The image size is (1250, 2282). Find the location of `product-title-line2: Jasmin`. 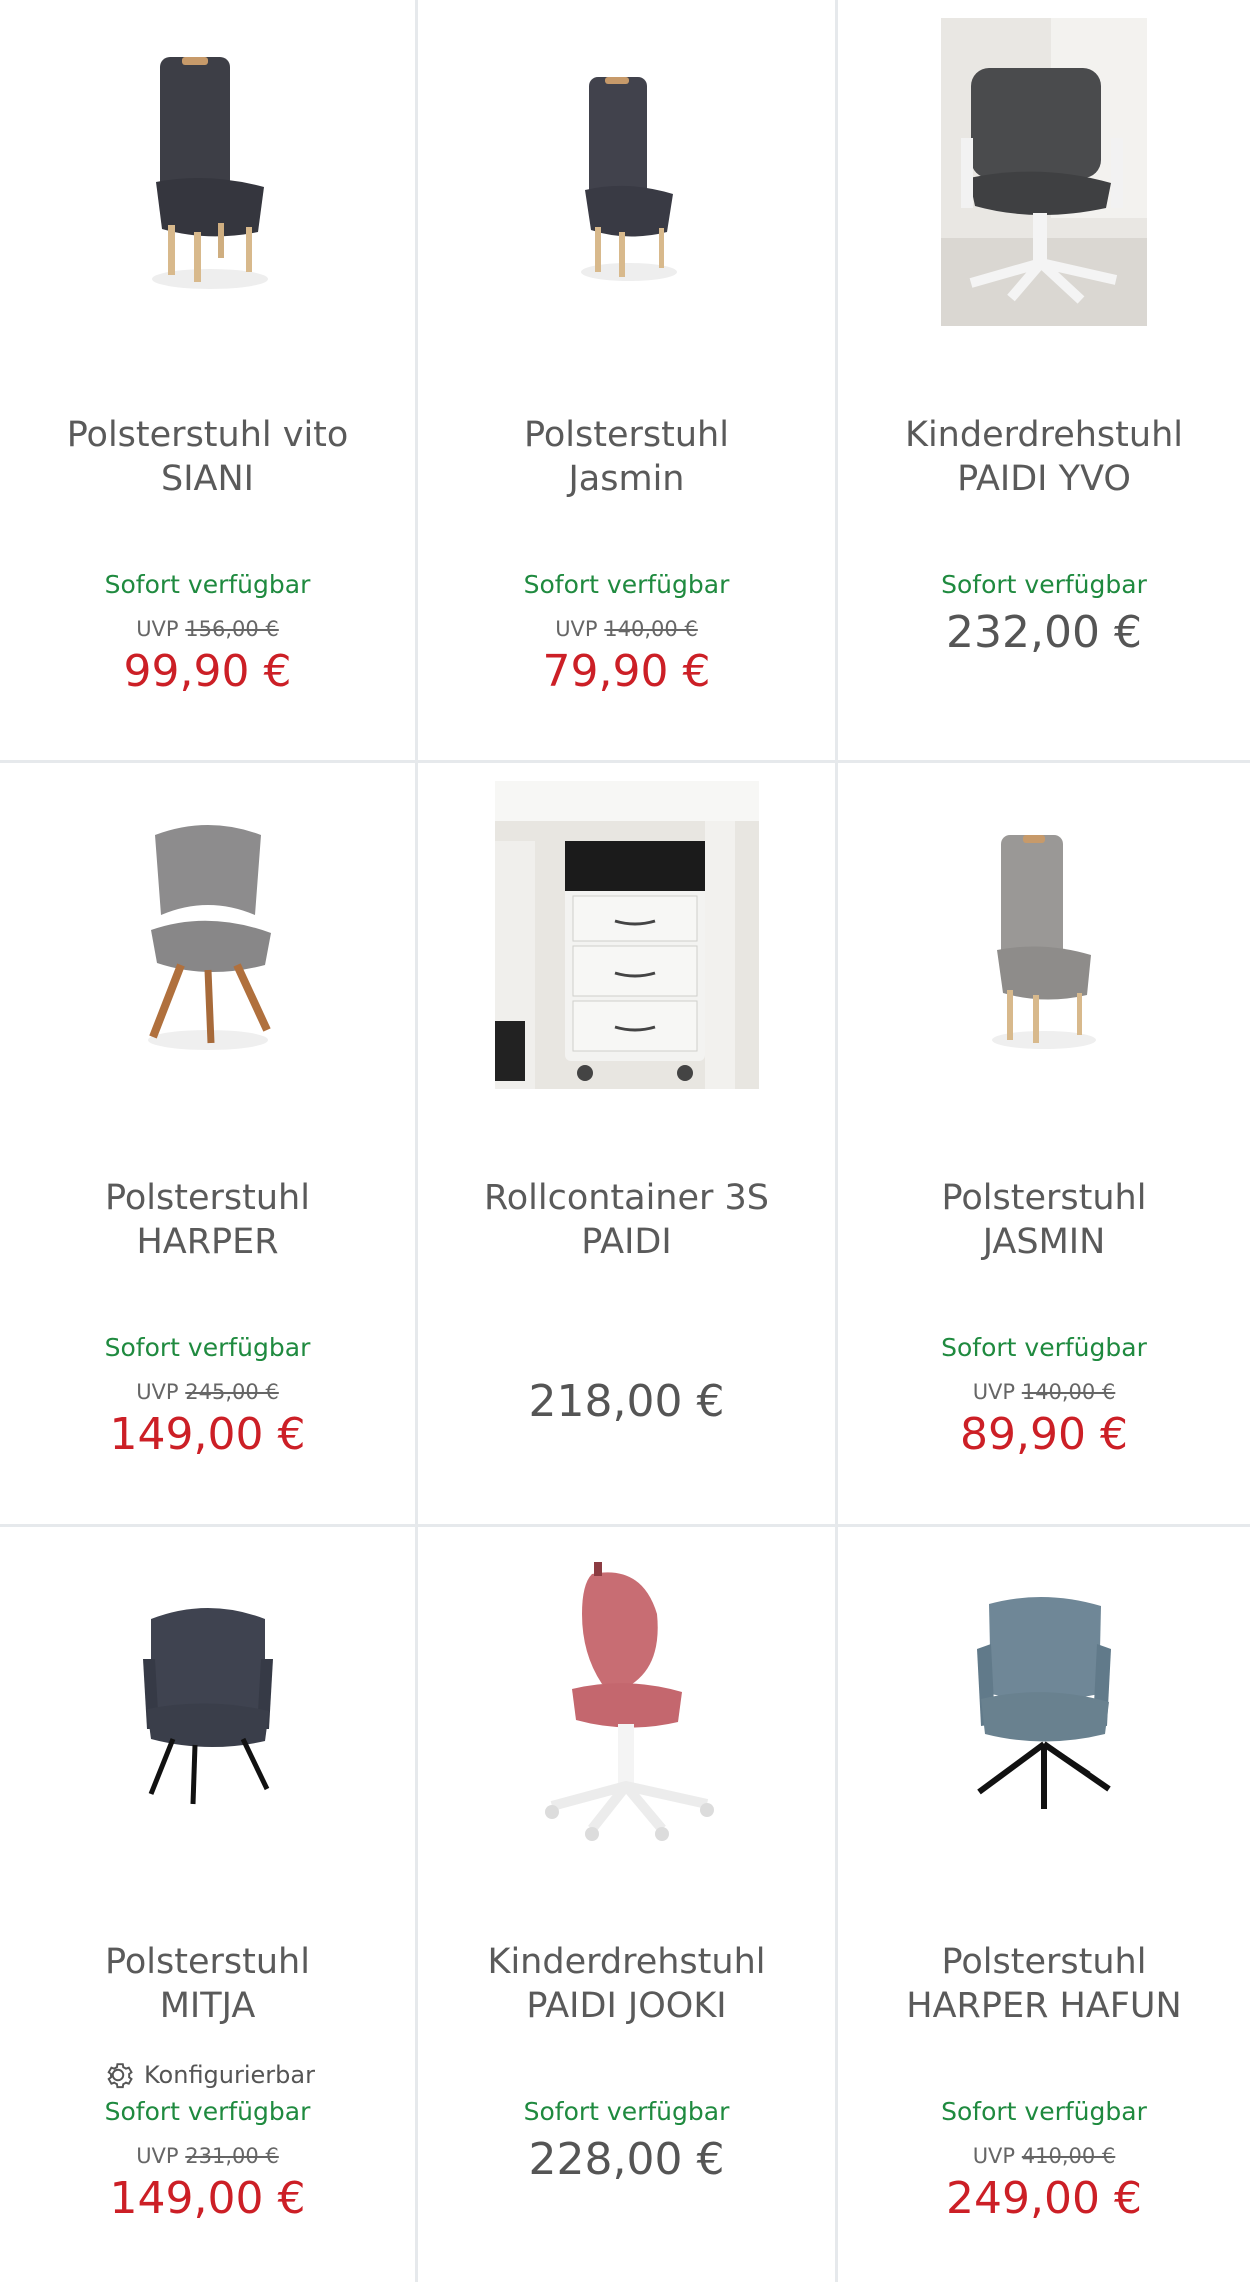

product-title-line2: Jasmin is located at coordinates (626, 479).